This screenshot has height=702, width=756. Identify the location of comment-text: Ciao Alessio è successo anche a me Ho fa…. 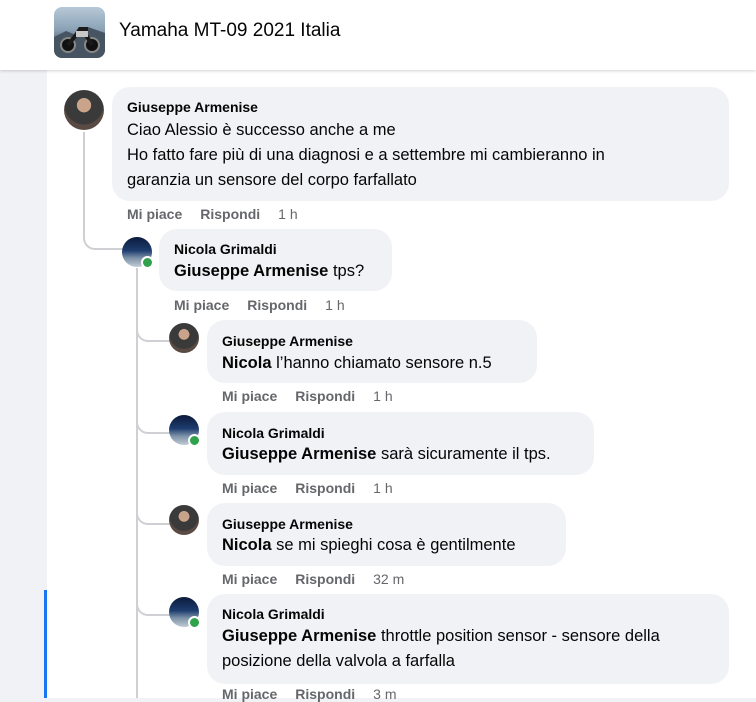
(427, 155).